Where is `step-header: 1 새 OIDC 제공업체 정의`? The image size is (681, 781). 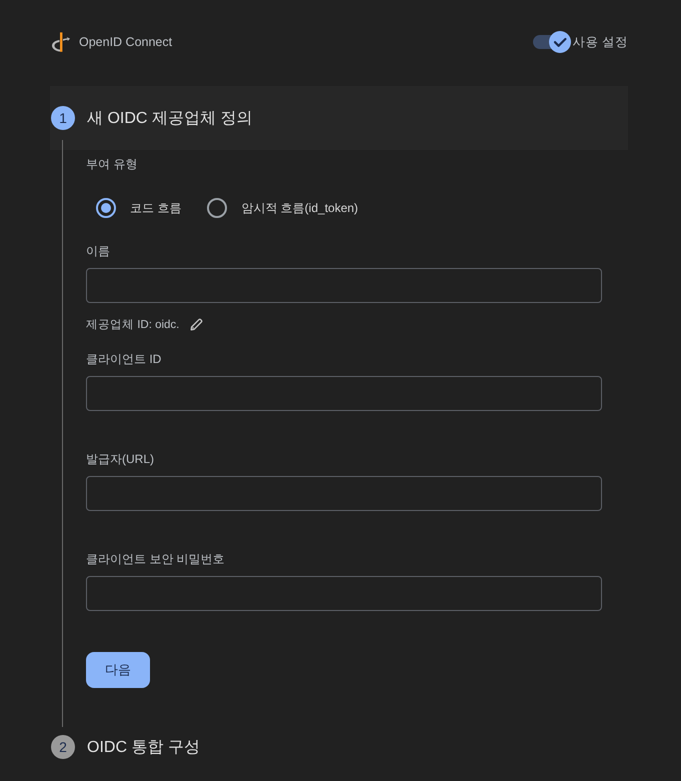 step-header: 1 새 OIDC 제공업체 정의 is located at coordinates (339, 118).